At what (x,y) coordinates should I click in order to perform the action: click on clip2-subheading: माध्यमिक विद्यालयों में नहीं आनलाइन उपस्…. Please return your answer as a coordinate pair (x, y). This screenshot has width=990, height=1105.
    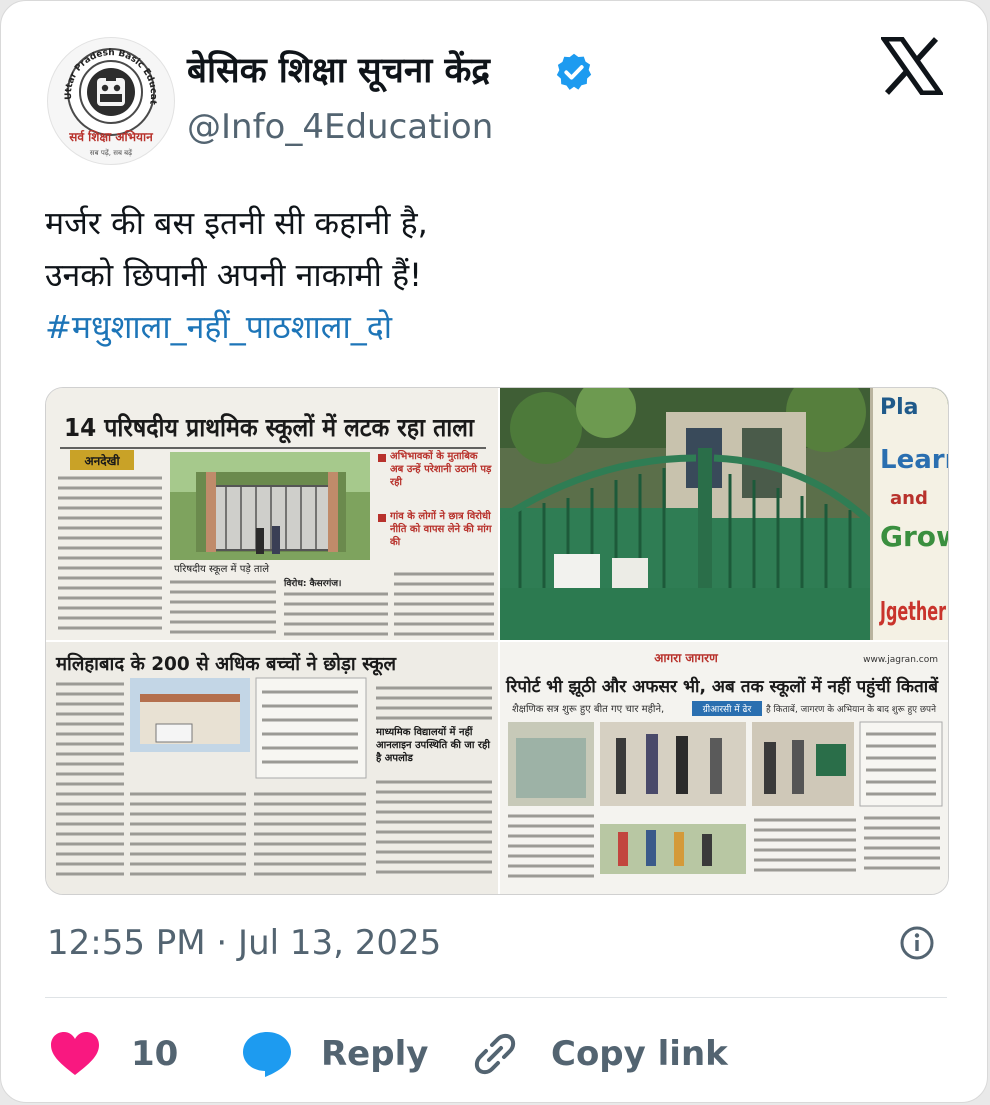
    Looking at the image, I should click on (433, 745).